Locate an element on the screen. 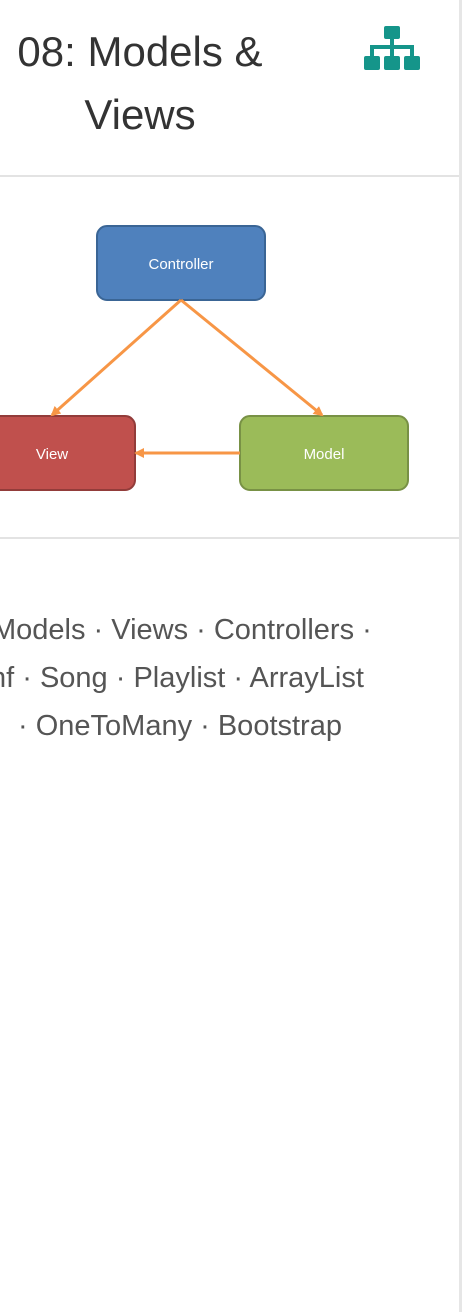 The width and height of the screenshot is (462, 1312). controller-node: Controller is located at coordinates (181, 263).